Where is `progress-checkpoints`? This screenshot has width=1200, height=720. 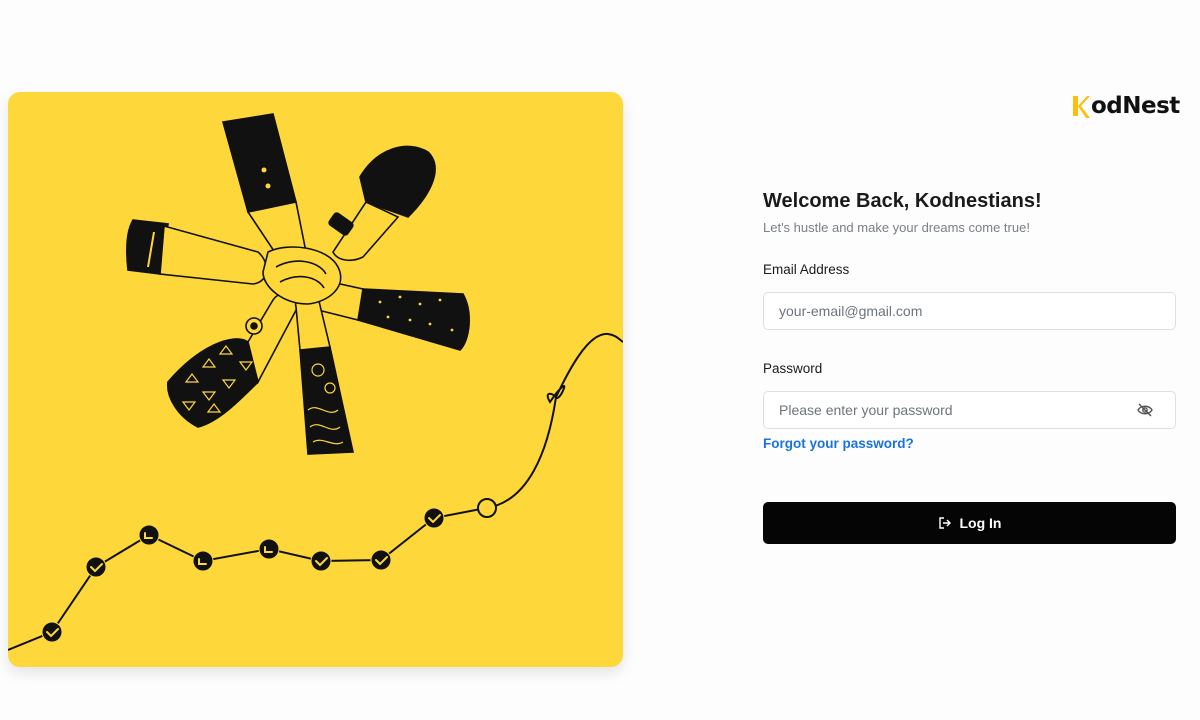 progress-checkpoints is located at coordinates (243, 575).